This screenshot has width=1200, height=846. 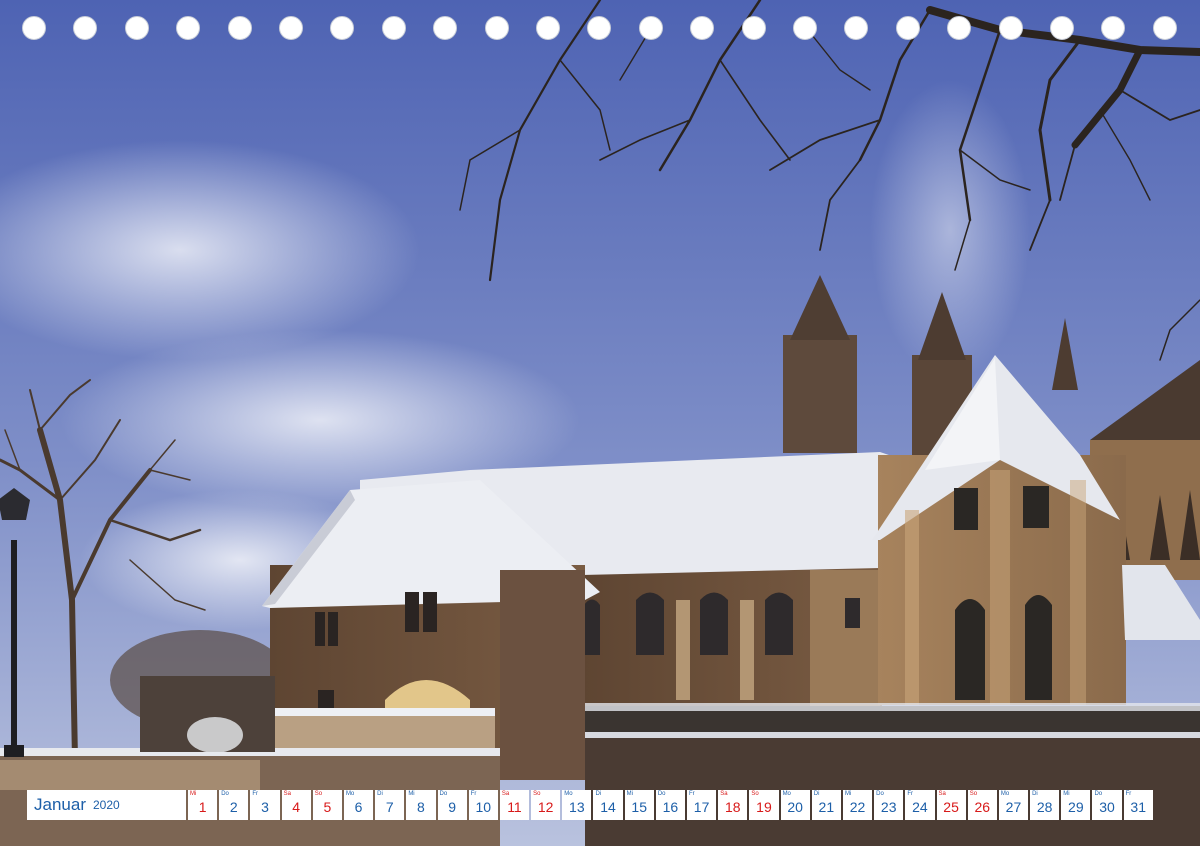 I want to click on day-number: 16, so click(x=670, y=807).